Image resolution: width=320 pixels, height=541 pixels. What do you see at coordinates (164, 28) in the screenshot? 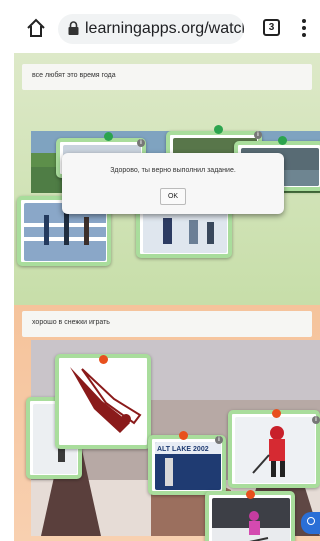
I see `url-text: learningapps.org/watch` at bounding box center [164, 28].